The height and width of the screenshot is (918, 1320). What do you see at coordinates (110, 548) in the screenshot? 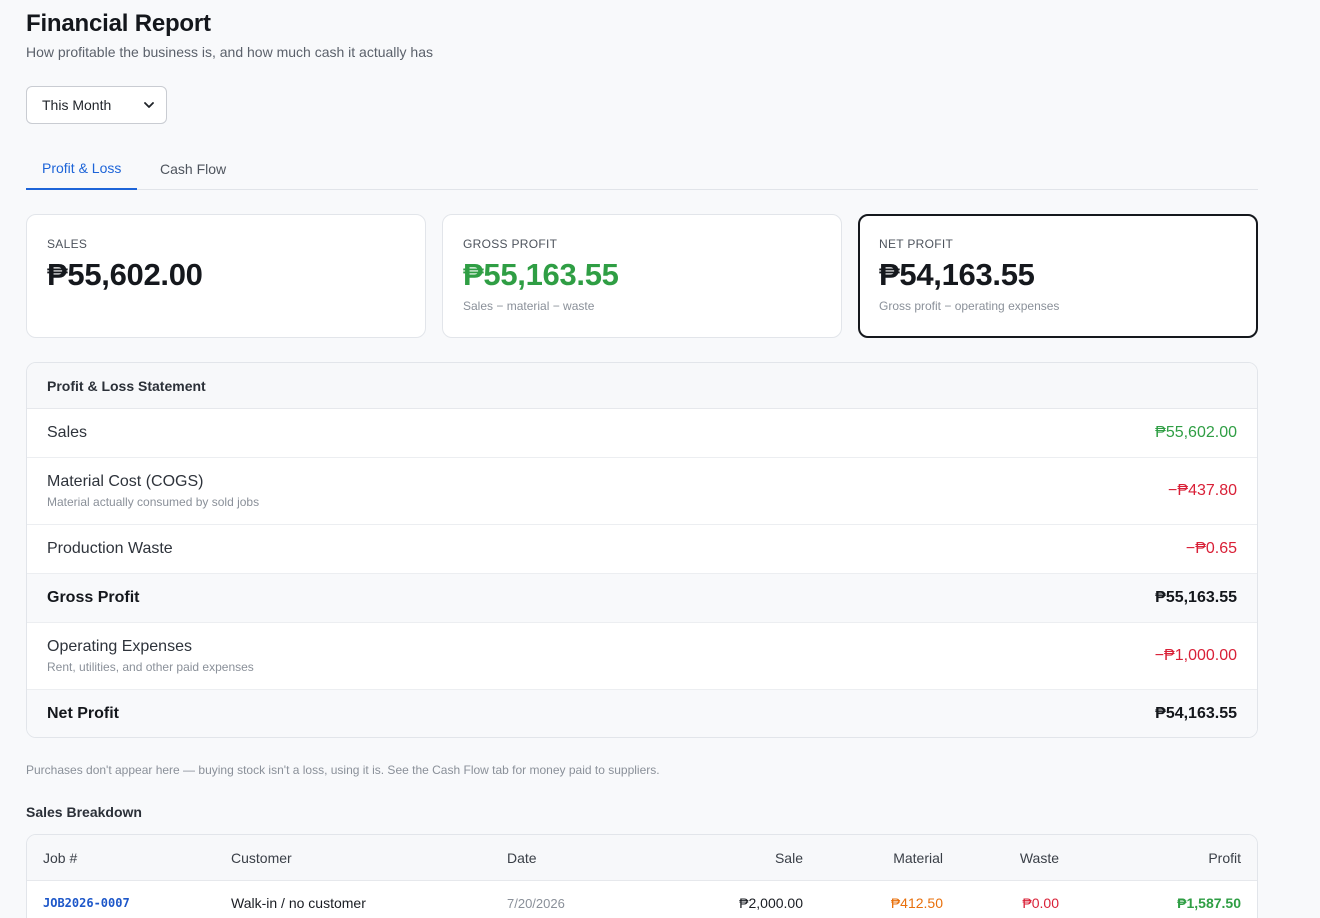
I see `statement-row-label: Production Waste` at bounding box center [110, 548].